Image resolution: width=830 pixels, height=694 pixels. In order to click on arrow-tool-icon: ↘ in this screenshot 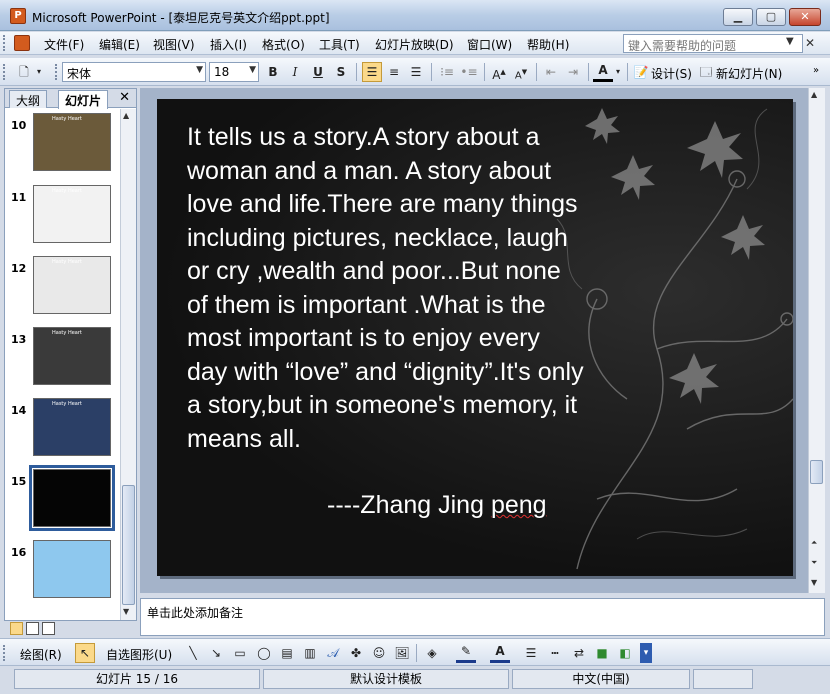, I will do `click(216, 653)`.